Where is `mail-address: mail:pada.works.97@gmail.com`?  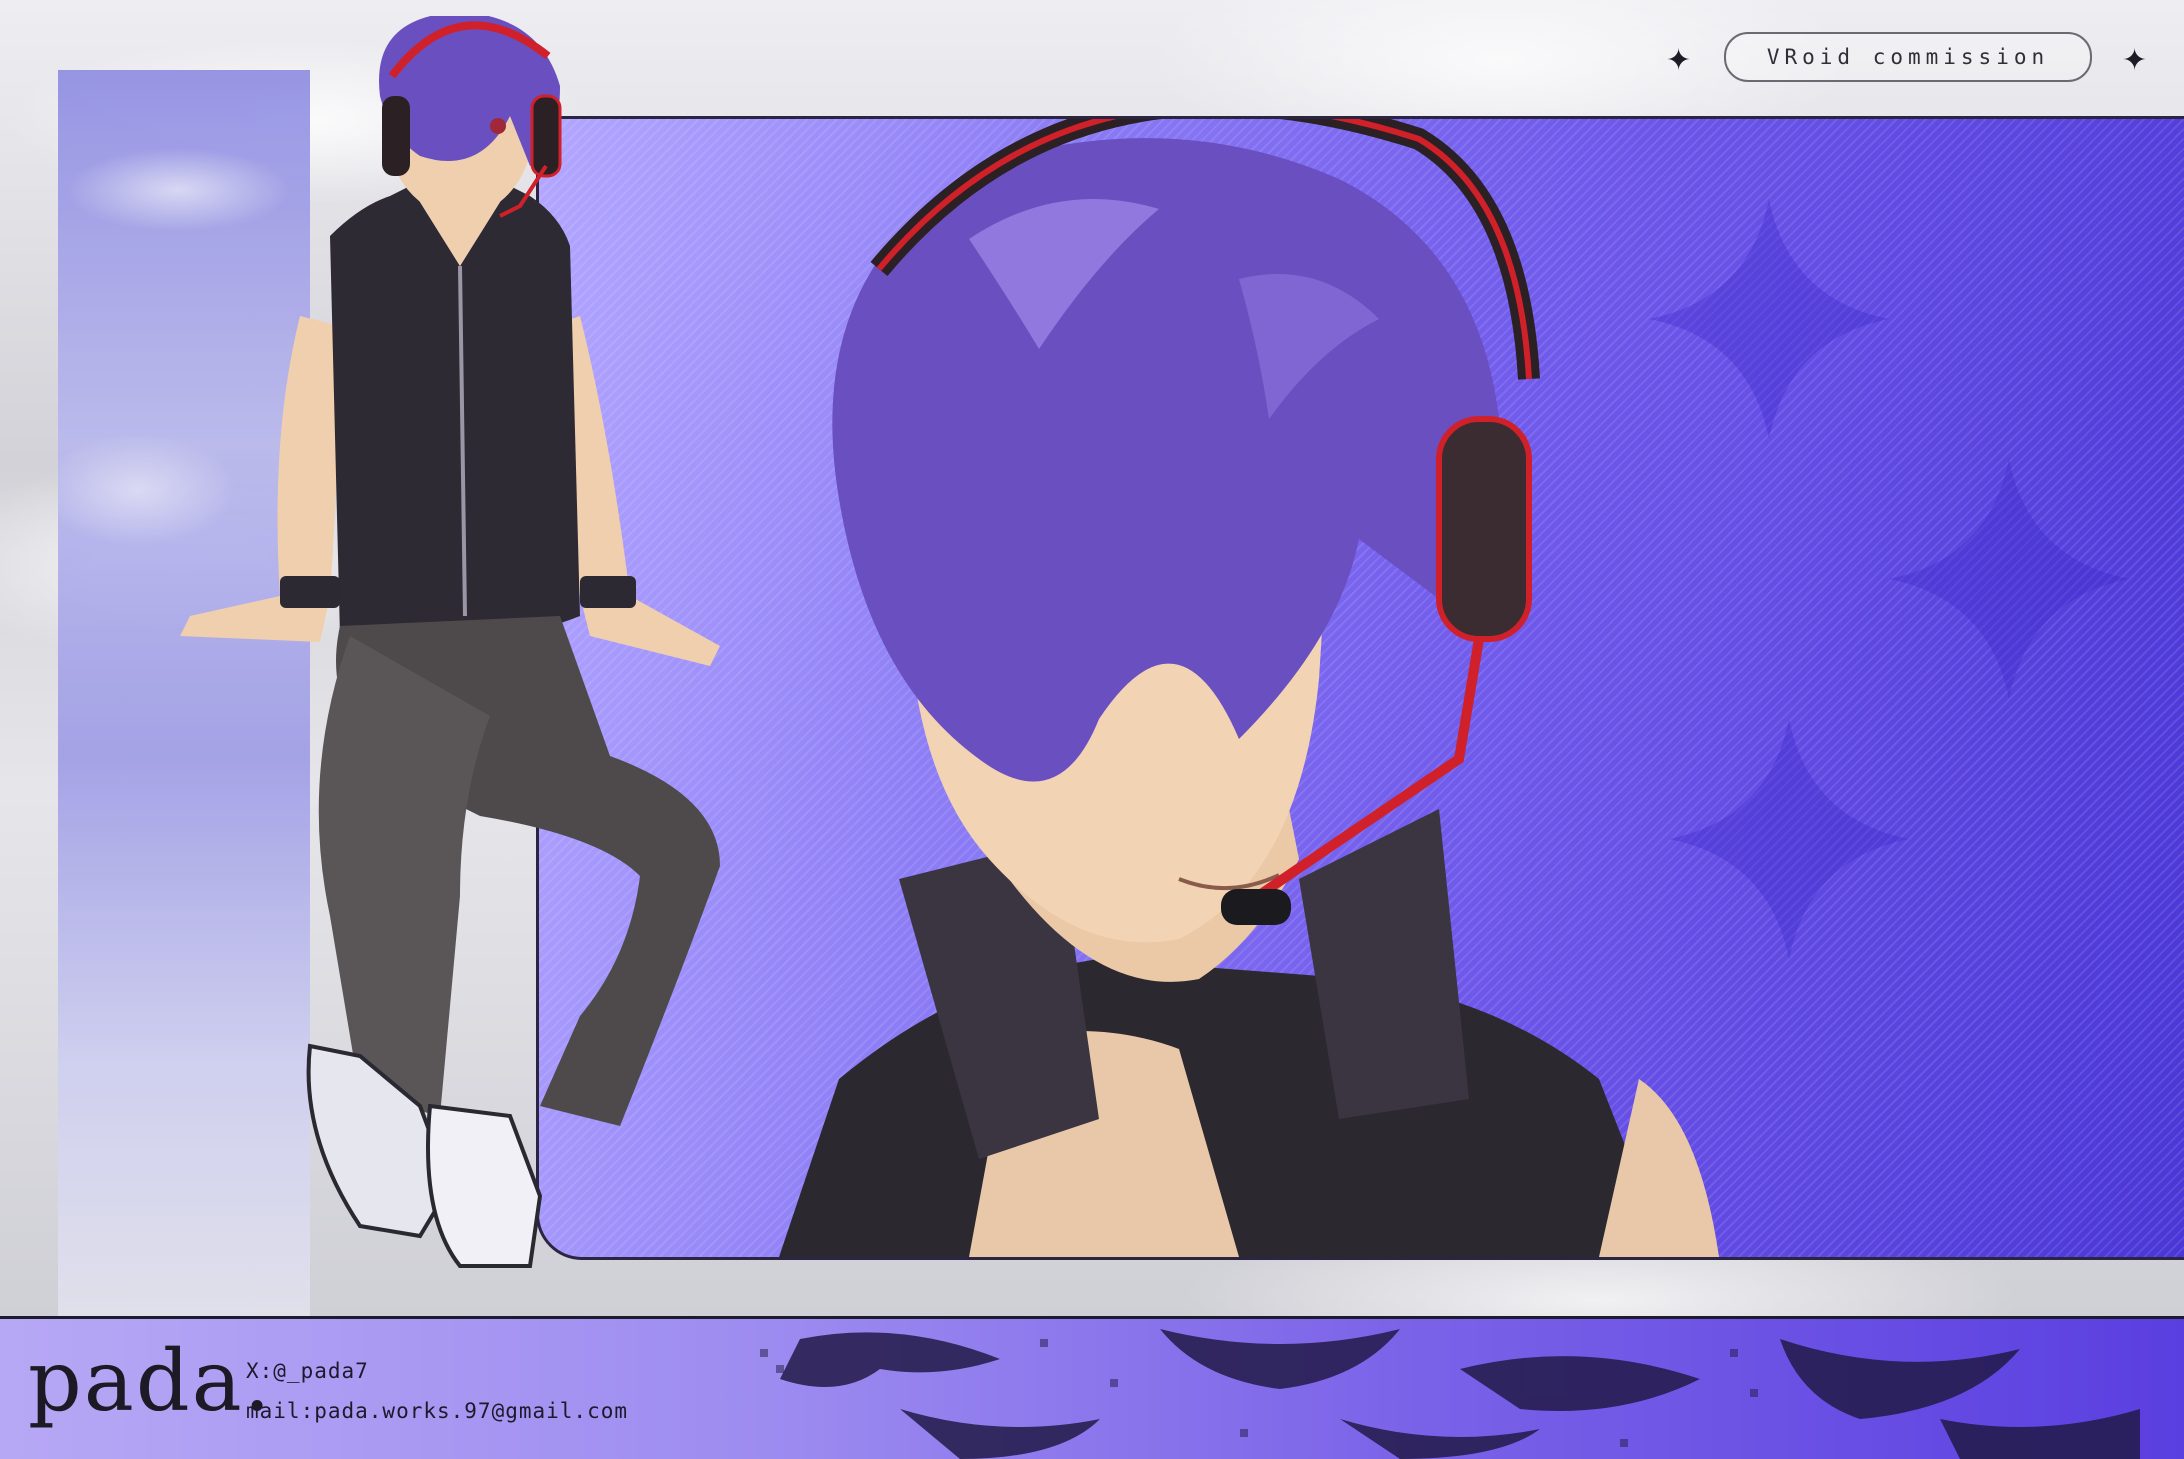 mail-address: mail:pada.works.97@gmail.com is located at coordinates (437, 1411).